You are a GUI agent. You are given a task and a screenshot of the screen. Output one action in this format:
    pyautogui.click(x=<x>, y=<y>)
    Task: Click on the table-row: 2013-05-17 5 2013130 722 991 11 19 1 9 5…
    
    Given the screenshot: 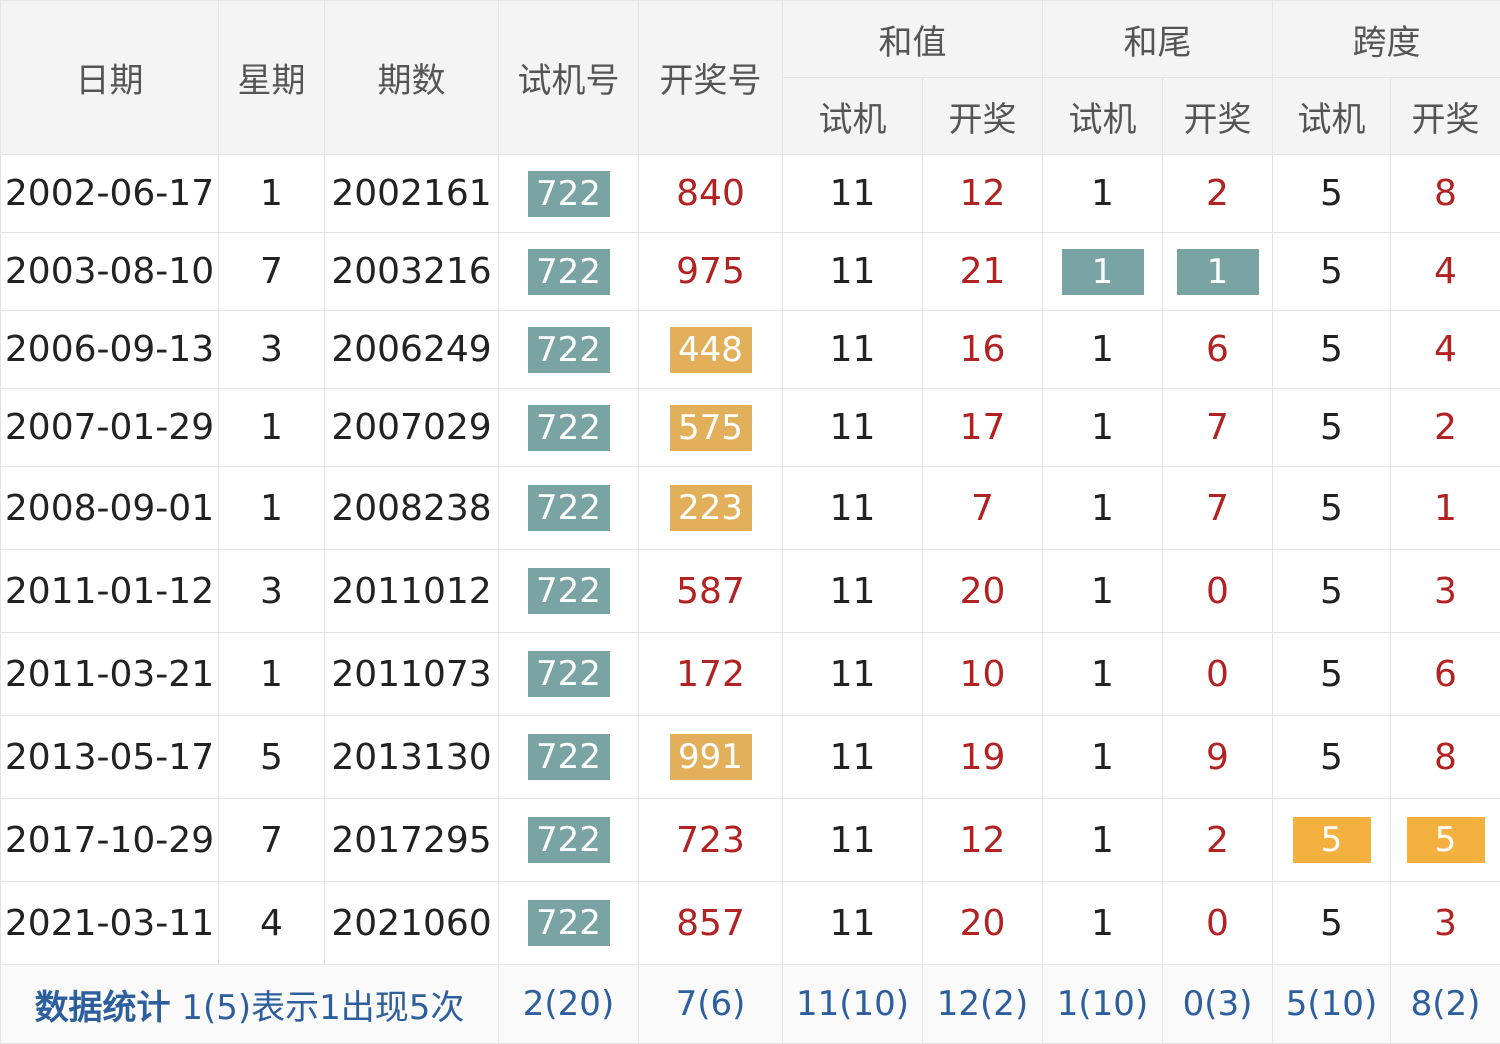 What is the action you would take?
    pyautogui.click(x=750, y=757)
    